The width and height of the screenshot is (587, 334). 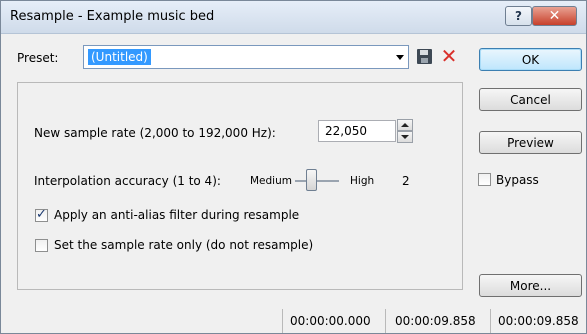 What do you see at coordinates (530, 59) in the screenshot?
I see `ok-button: OK` at bounding box center [530, 59].